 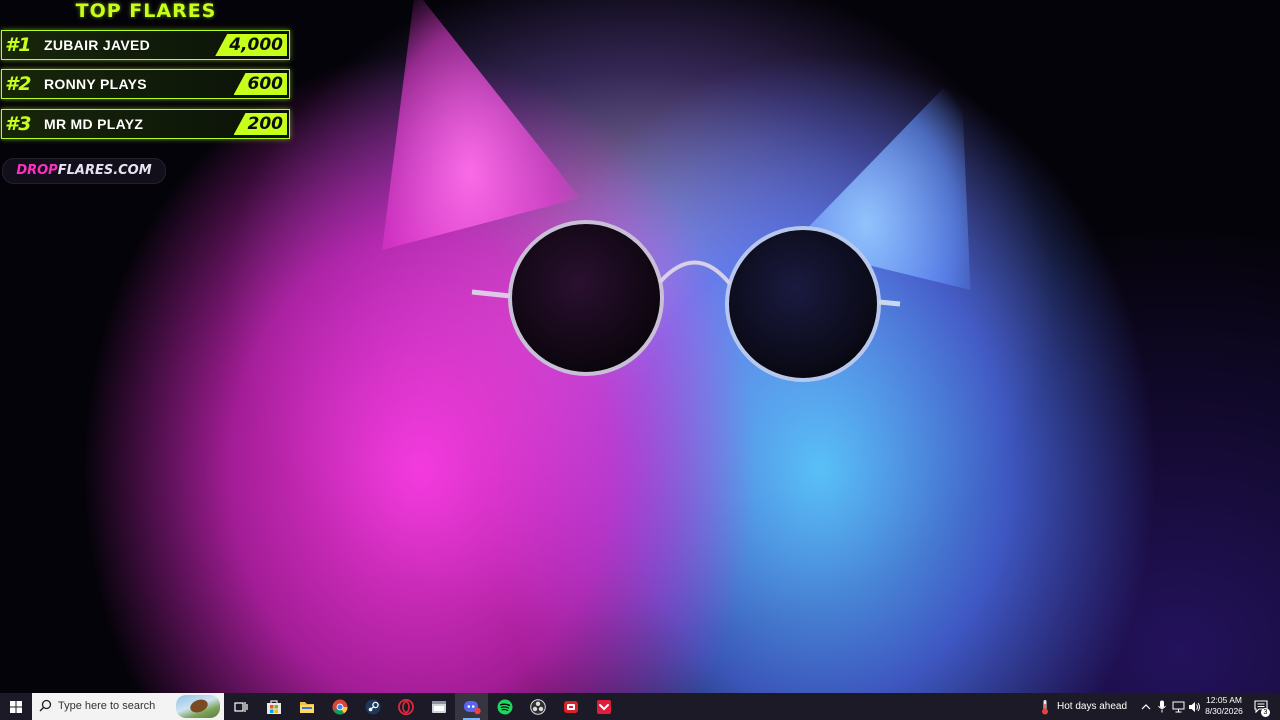 What do you see at coordinates (104, 170) in the screenshot?
I see `site-suffix: FLARES.COM` at bounding box center [104, 170].